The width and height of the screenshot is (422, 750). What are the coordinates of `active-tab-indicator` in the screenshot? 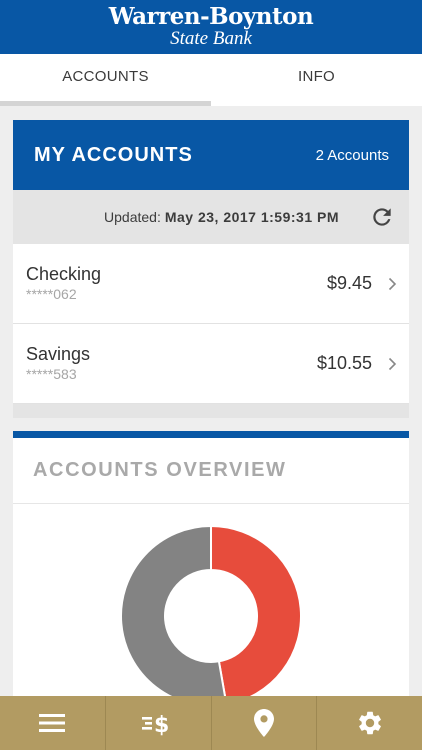 It's located at (105, 103).